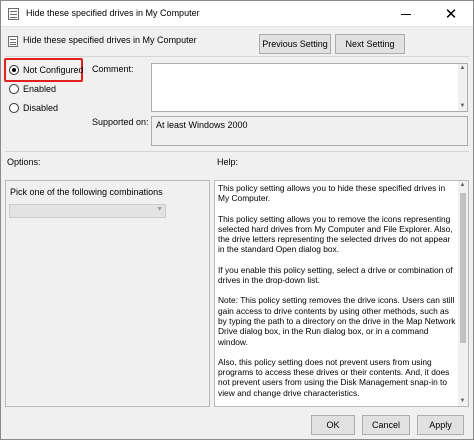 This screenshot has width=474, height=440. I want to click on radio-not-configured: Not Configured, so click(46, 70).